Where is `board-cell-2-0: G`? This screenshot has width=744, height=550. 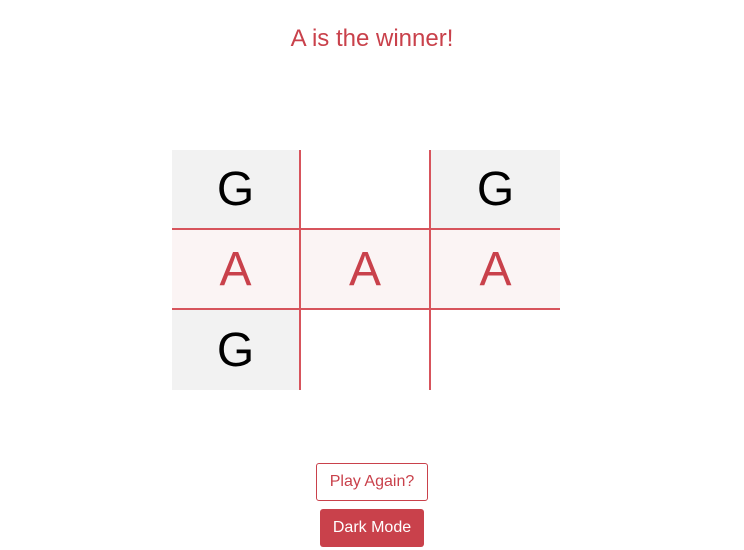
board-cell-2-0: G is located at coordinates (236, 350).